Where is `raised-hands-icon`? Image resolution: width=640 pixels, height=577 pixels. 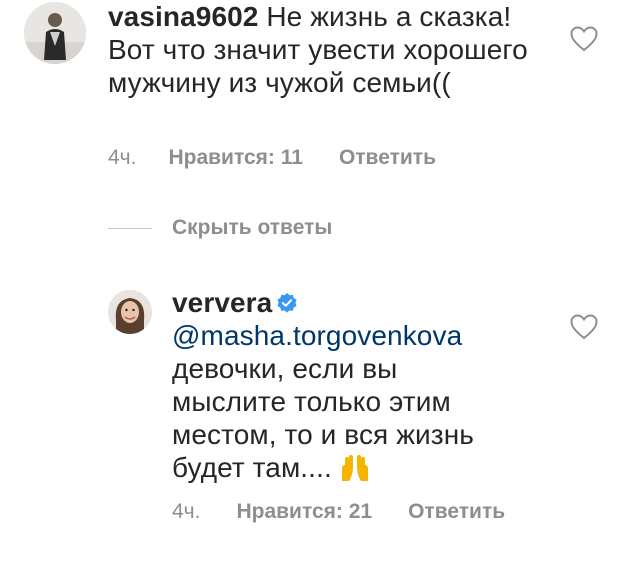 raised-hands-icon is located at coordinates (355, 471).